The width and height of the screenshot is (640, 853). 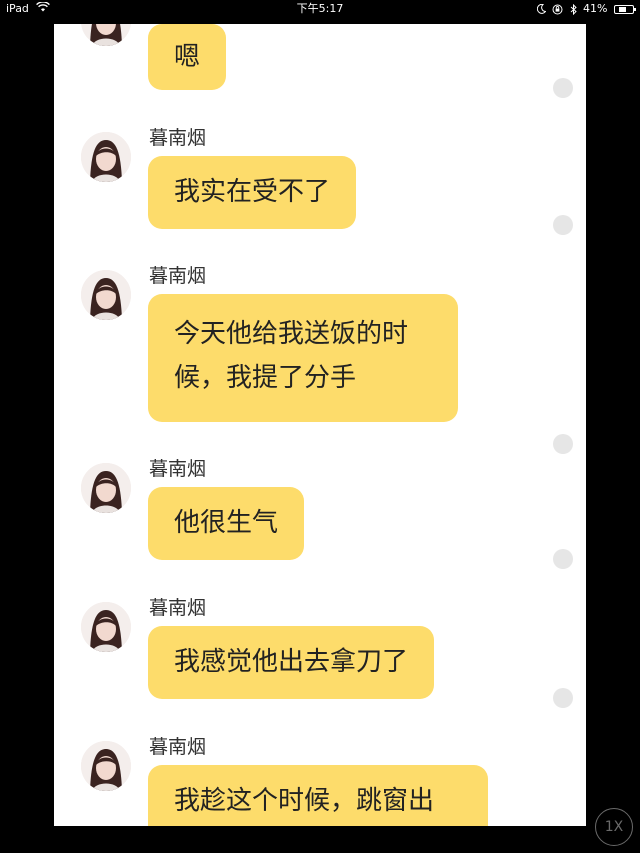 What do you see at coordinates (543, 8) in the screenshot?
I see `moon-icon` at bounding box center [543, 8].